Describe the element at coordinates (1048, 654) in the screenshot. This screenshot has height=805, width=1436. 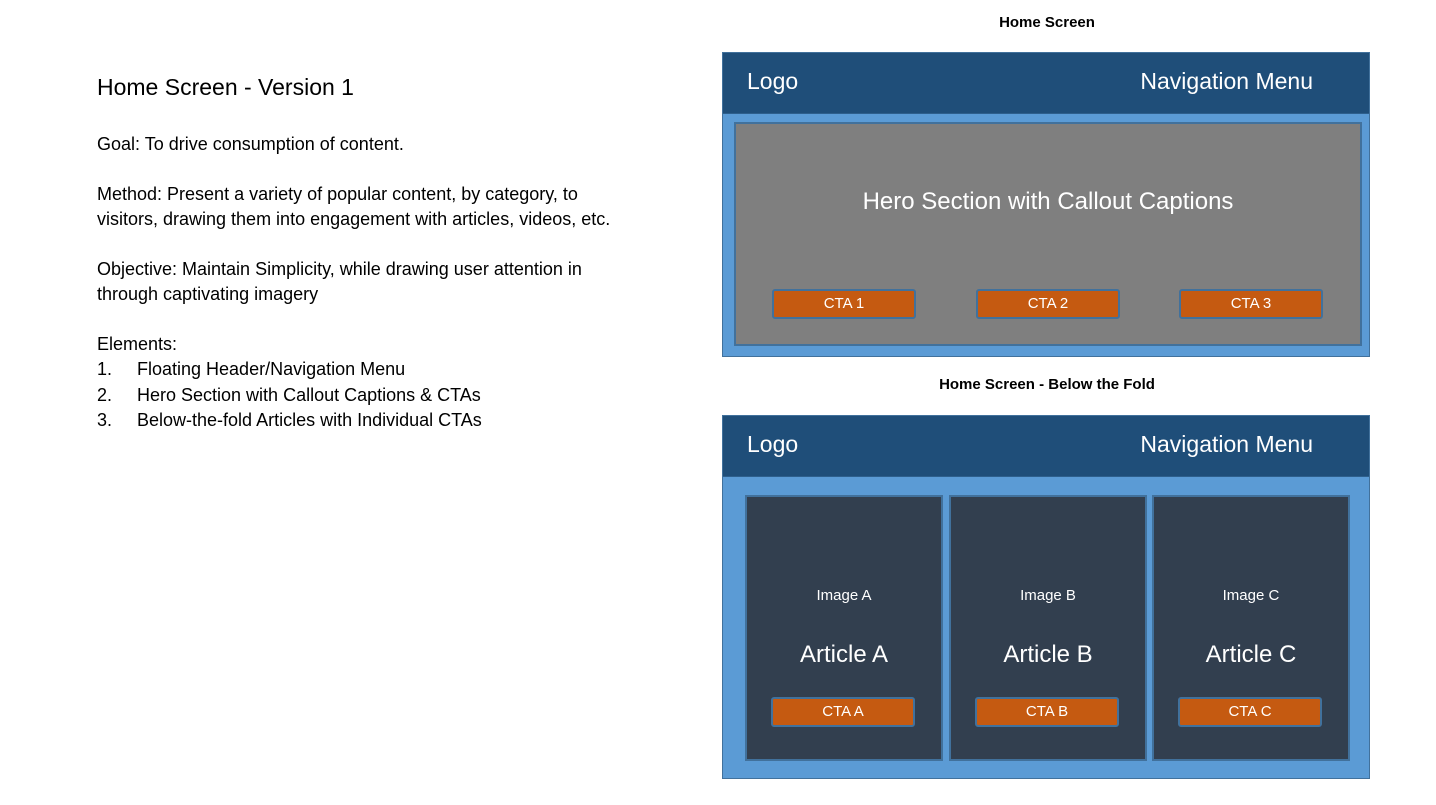
I see `article-title: Article B` at that location.